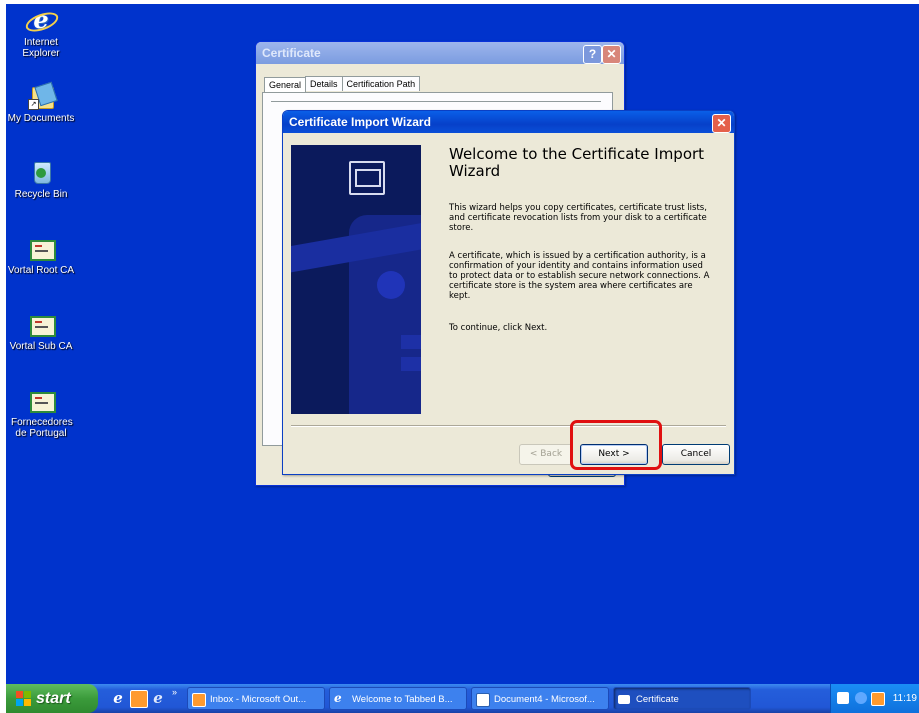 The image size is (919, 713). Describe the element at coordinates (41, 173) in the screenshot. I see `recycle-bin-icon` at that location.